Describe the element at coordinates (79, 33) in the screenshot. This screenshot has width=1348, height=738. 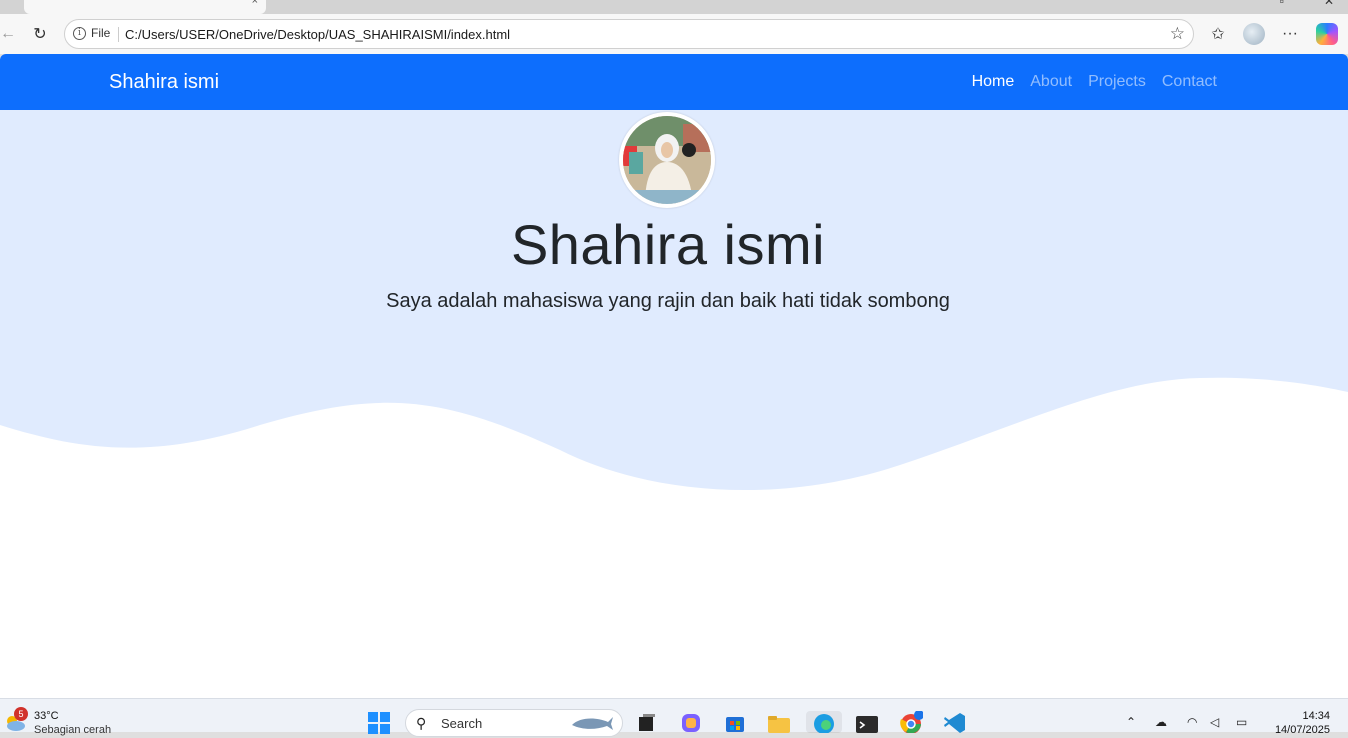
I see `info-icon: i` at that location.